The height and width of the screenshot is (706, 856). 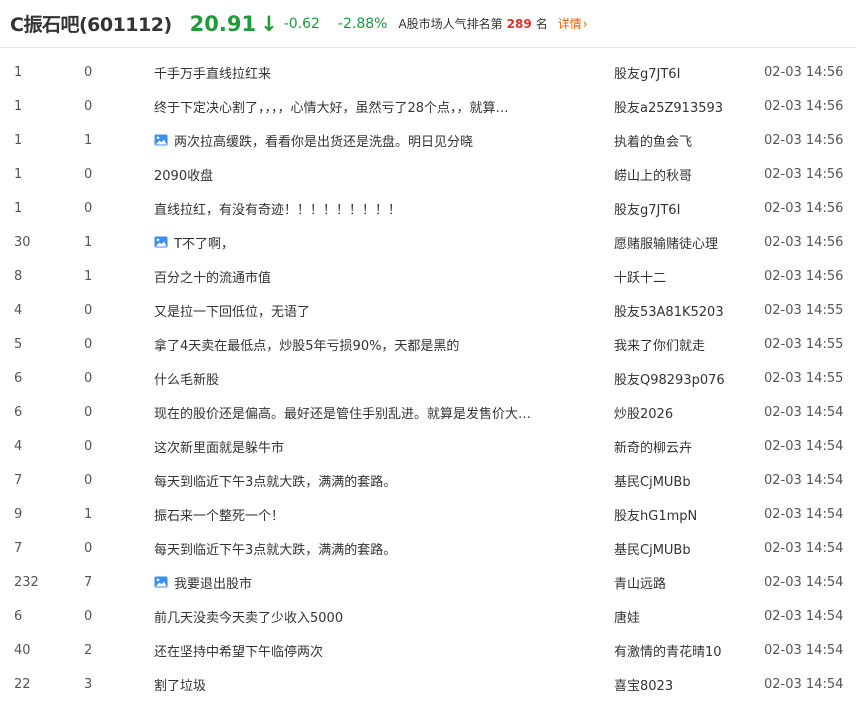 I want to click on post-row: 7 0 每天到临近下午3点就大跌，满满的套路。 基民CjMUBb 02-03 14:54, so click(x=428, y=480).